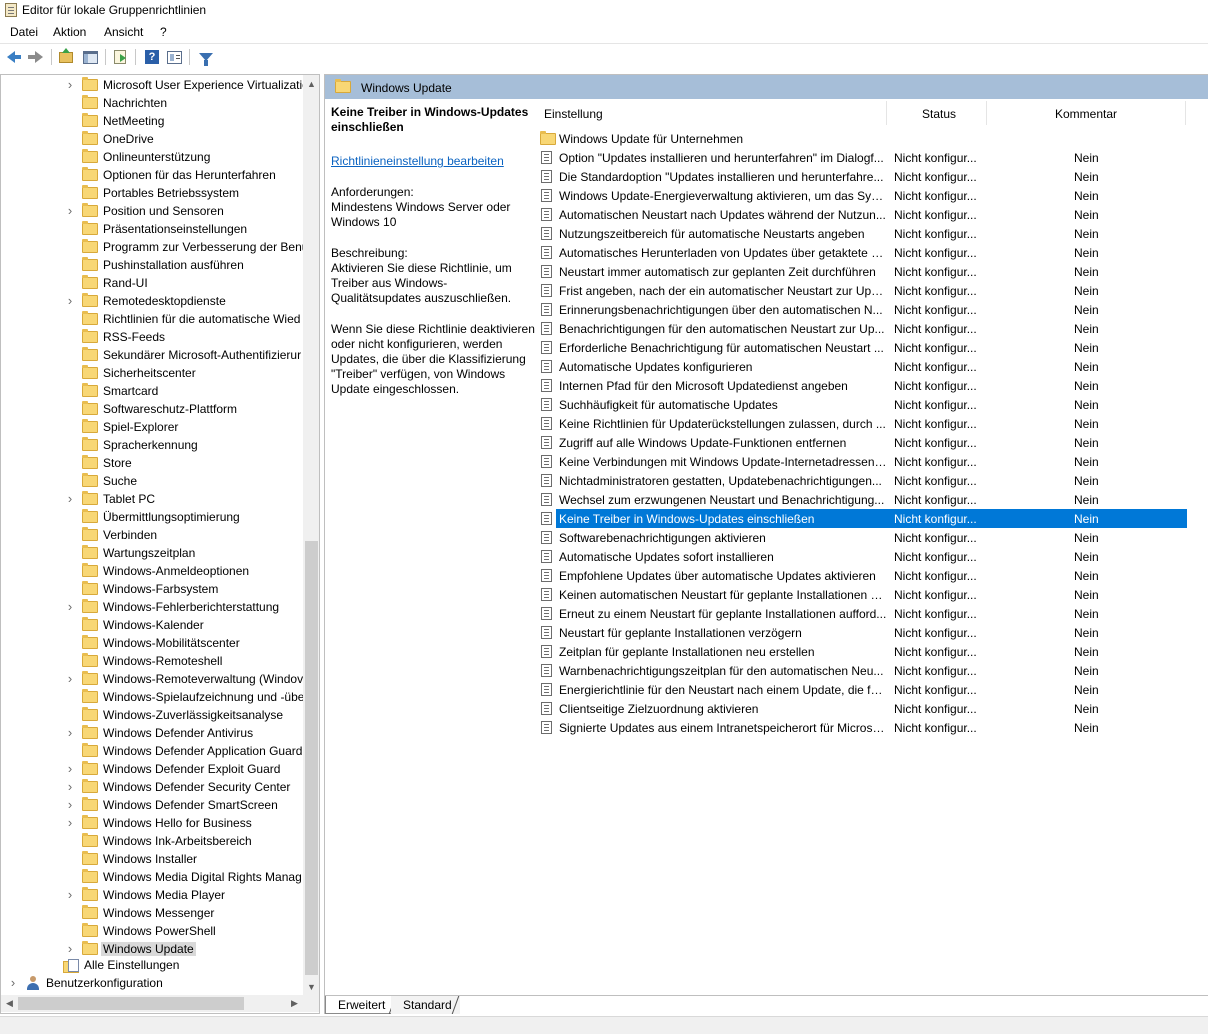 This screenshot has width=1208, height=1034. Describe the element at coordinates (206, 57) in the screenshot. I see `filter-button` at that location.